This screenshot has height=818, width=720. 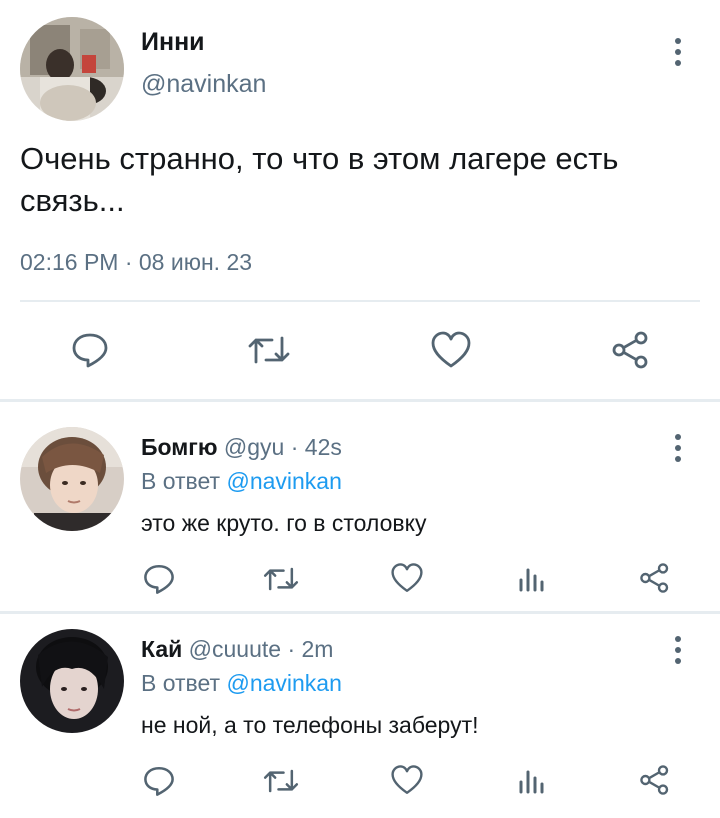 I want to click on reply-header: Кай @cuuute · 2m, so click(x=237, y=649).